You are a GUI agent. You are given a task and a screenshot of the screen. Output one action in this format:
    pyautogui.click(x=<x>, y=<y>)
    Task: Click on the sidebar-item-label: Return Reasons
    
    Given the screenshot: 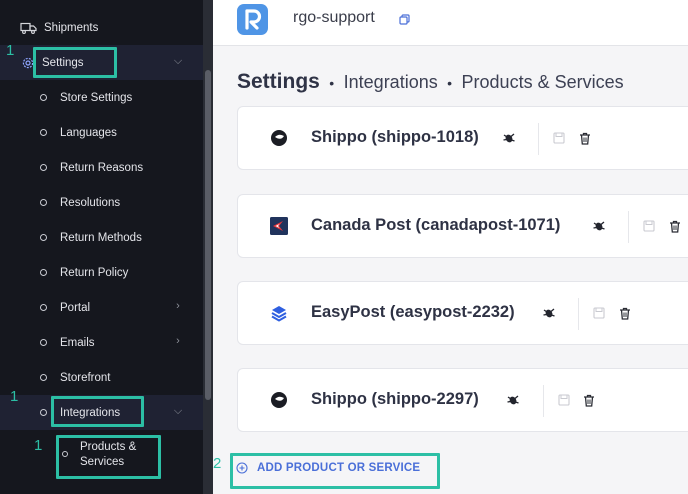 What is the action you would take?
    pyautogui.click(x=102, y=167)
    